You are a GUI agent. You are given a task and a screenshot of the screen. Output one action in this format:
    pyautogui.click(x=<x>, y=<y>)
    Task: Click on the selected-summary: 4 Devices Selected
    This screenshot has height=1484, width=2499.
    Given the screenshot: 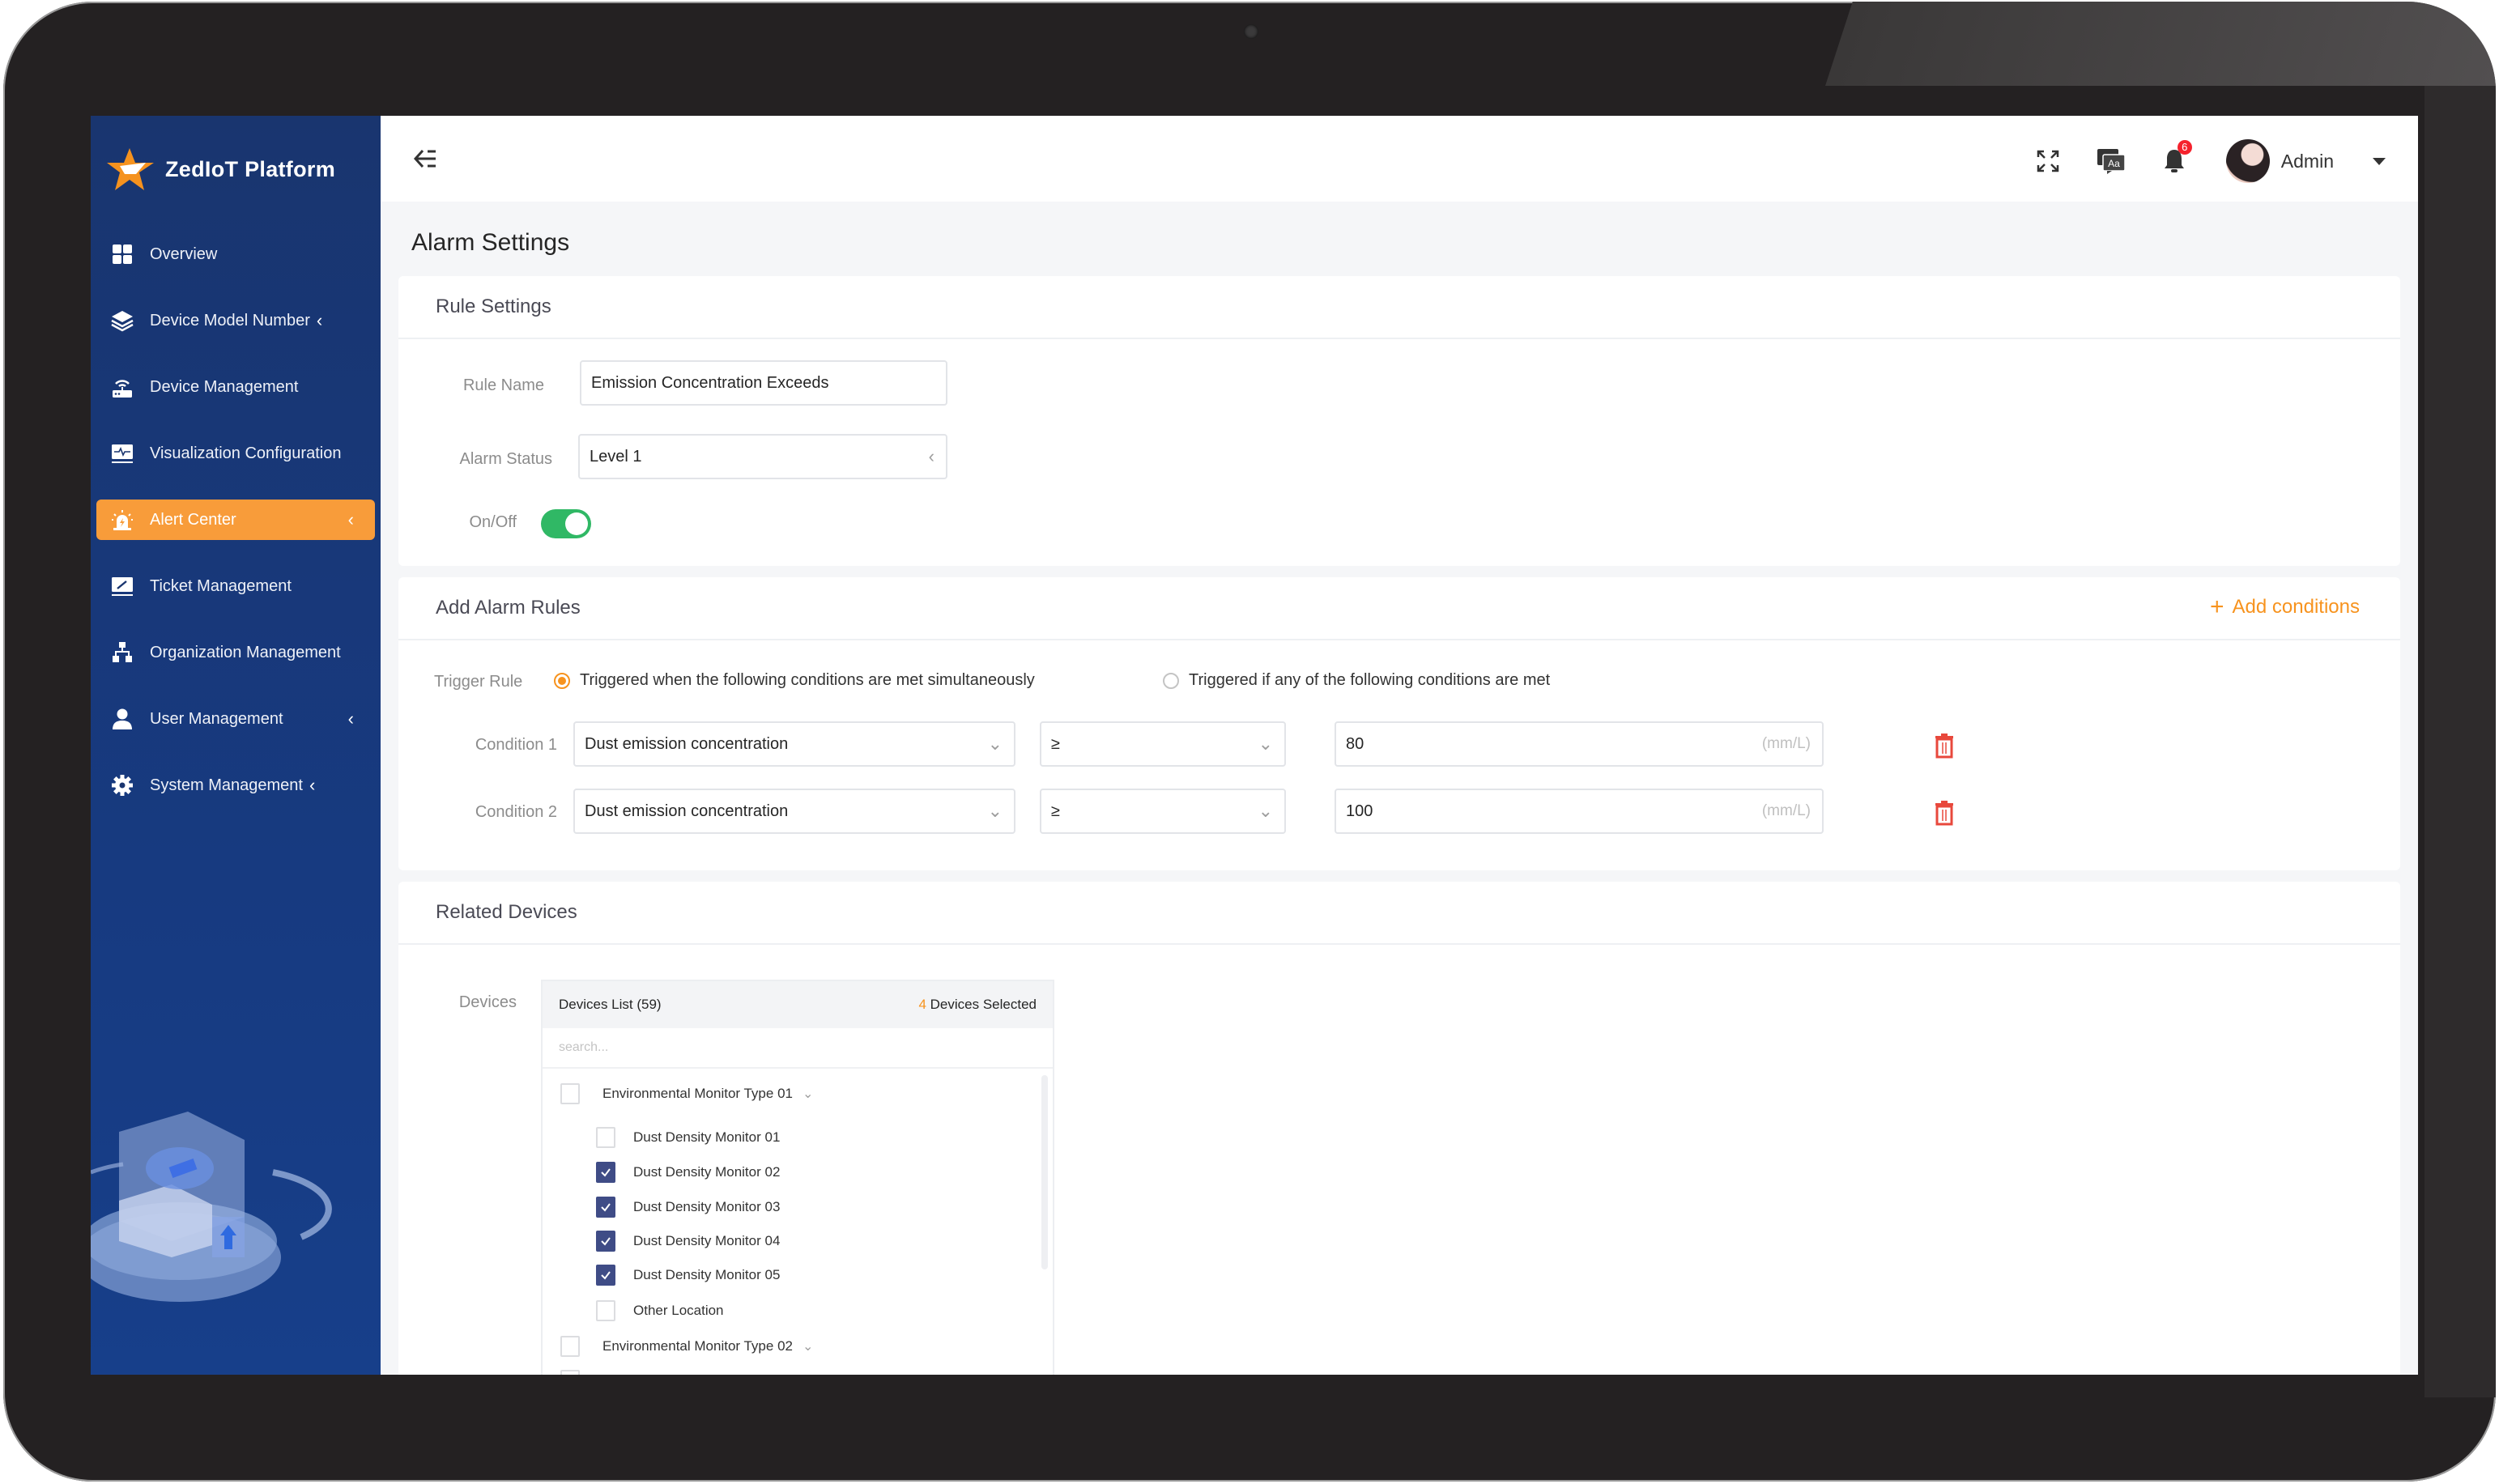 What is the action you would take?
    pyautogui.click(x=977, y=1005)
    